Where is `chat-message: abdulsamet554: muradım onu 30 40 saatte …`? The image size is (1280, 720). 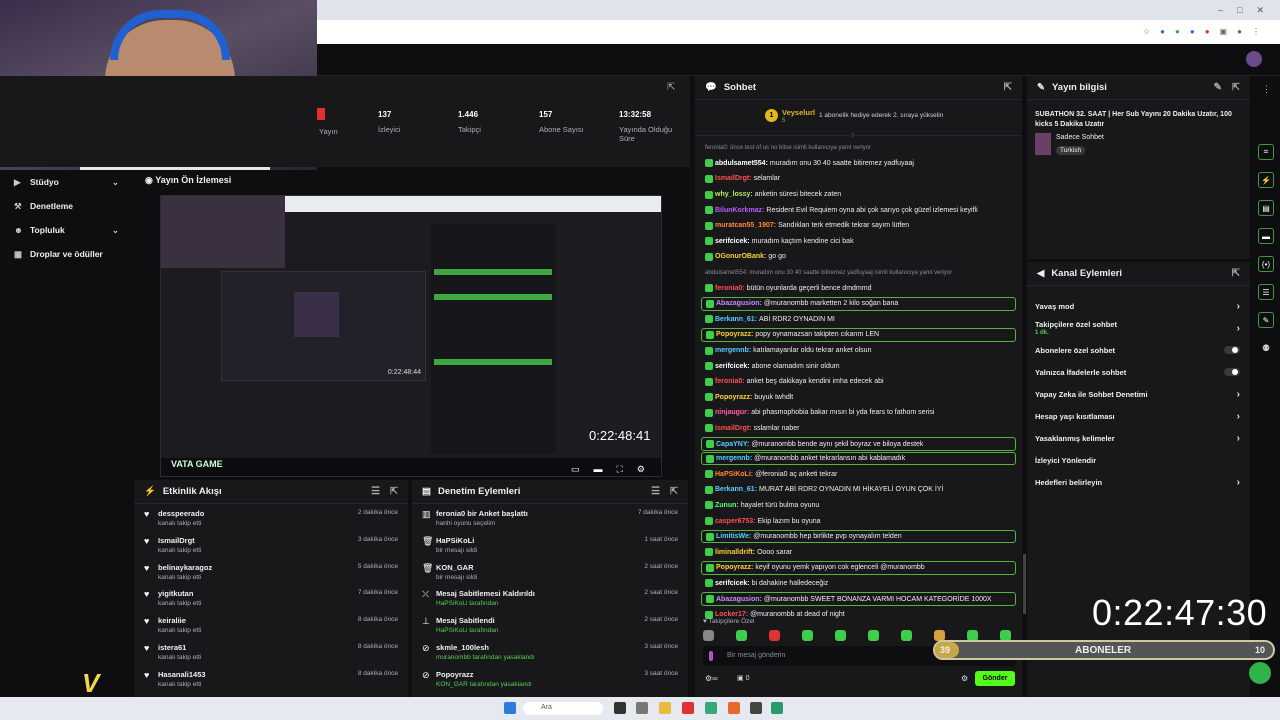
chat-message: abdulsamet554: muradım onu 30 40 saatte … is located at coordinates (858, 164).